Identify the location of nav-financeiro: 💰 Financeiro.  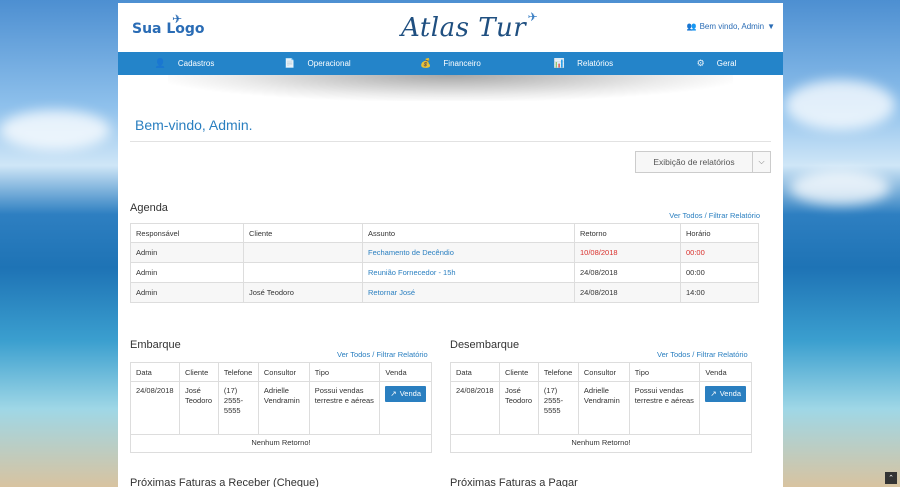
(450, 63).